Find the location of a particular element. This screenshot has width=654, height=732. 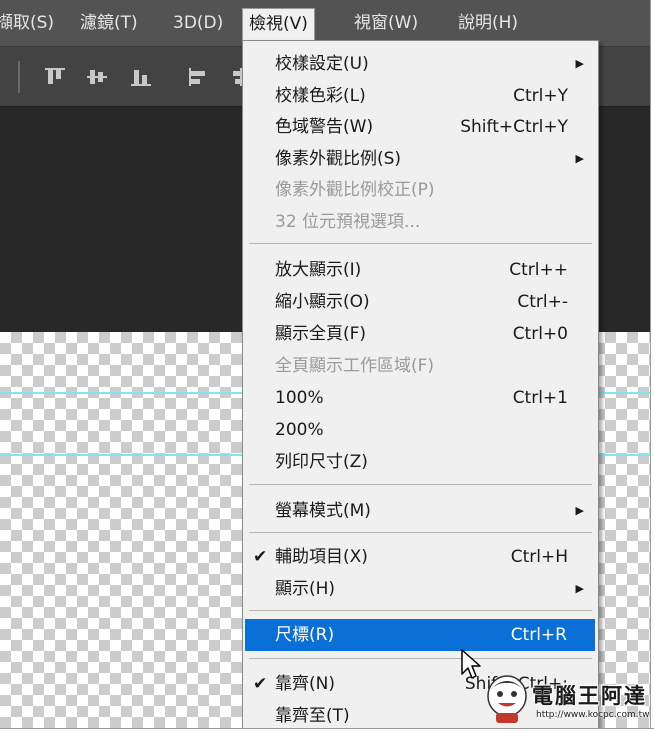

mouse-pointer-icon is located at coordinates (472, 665).